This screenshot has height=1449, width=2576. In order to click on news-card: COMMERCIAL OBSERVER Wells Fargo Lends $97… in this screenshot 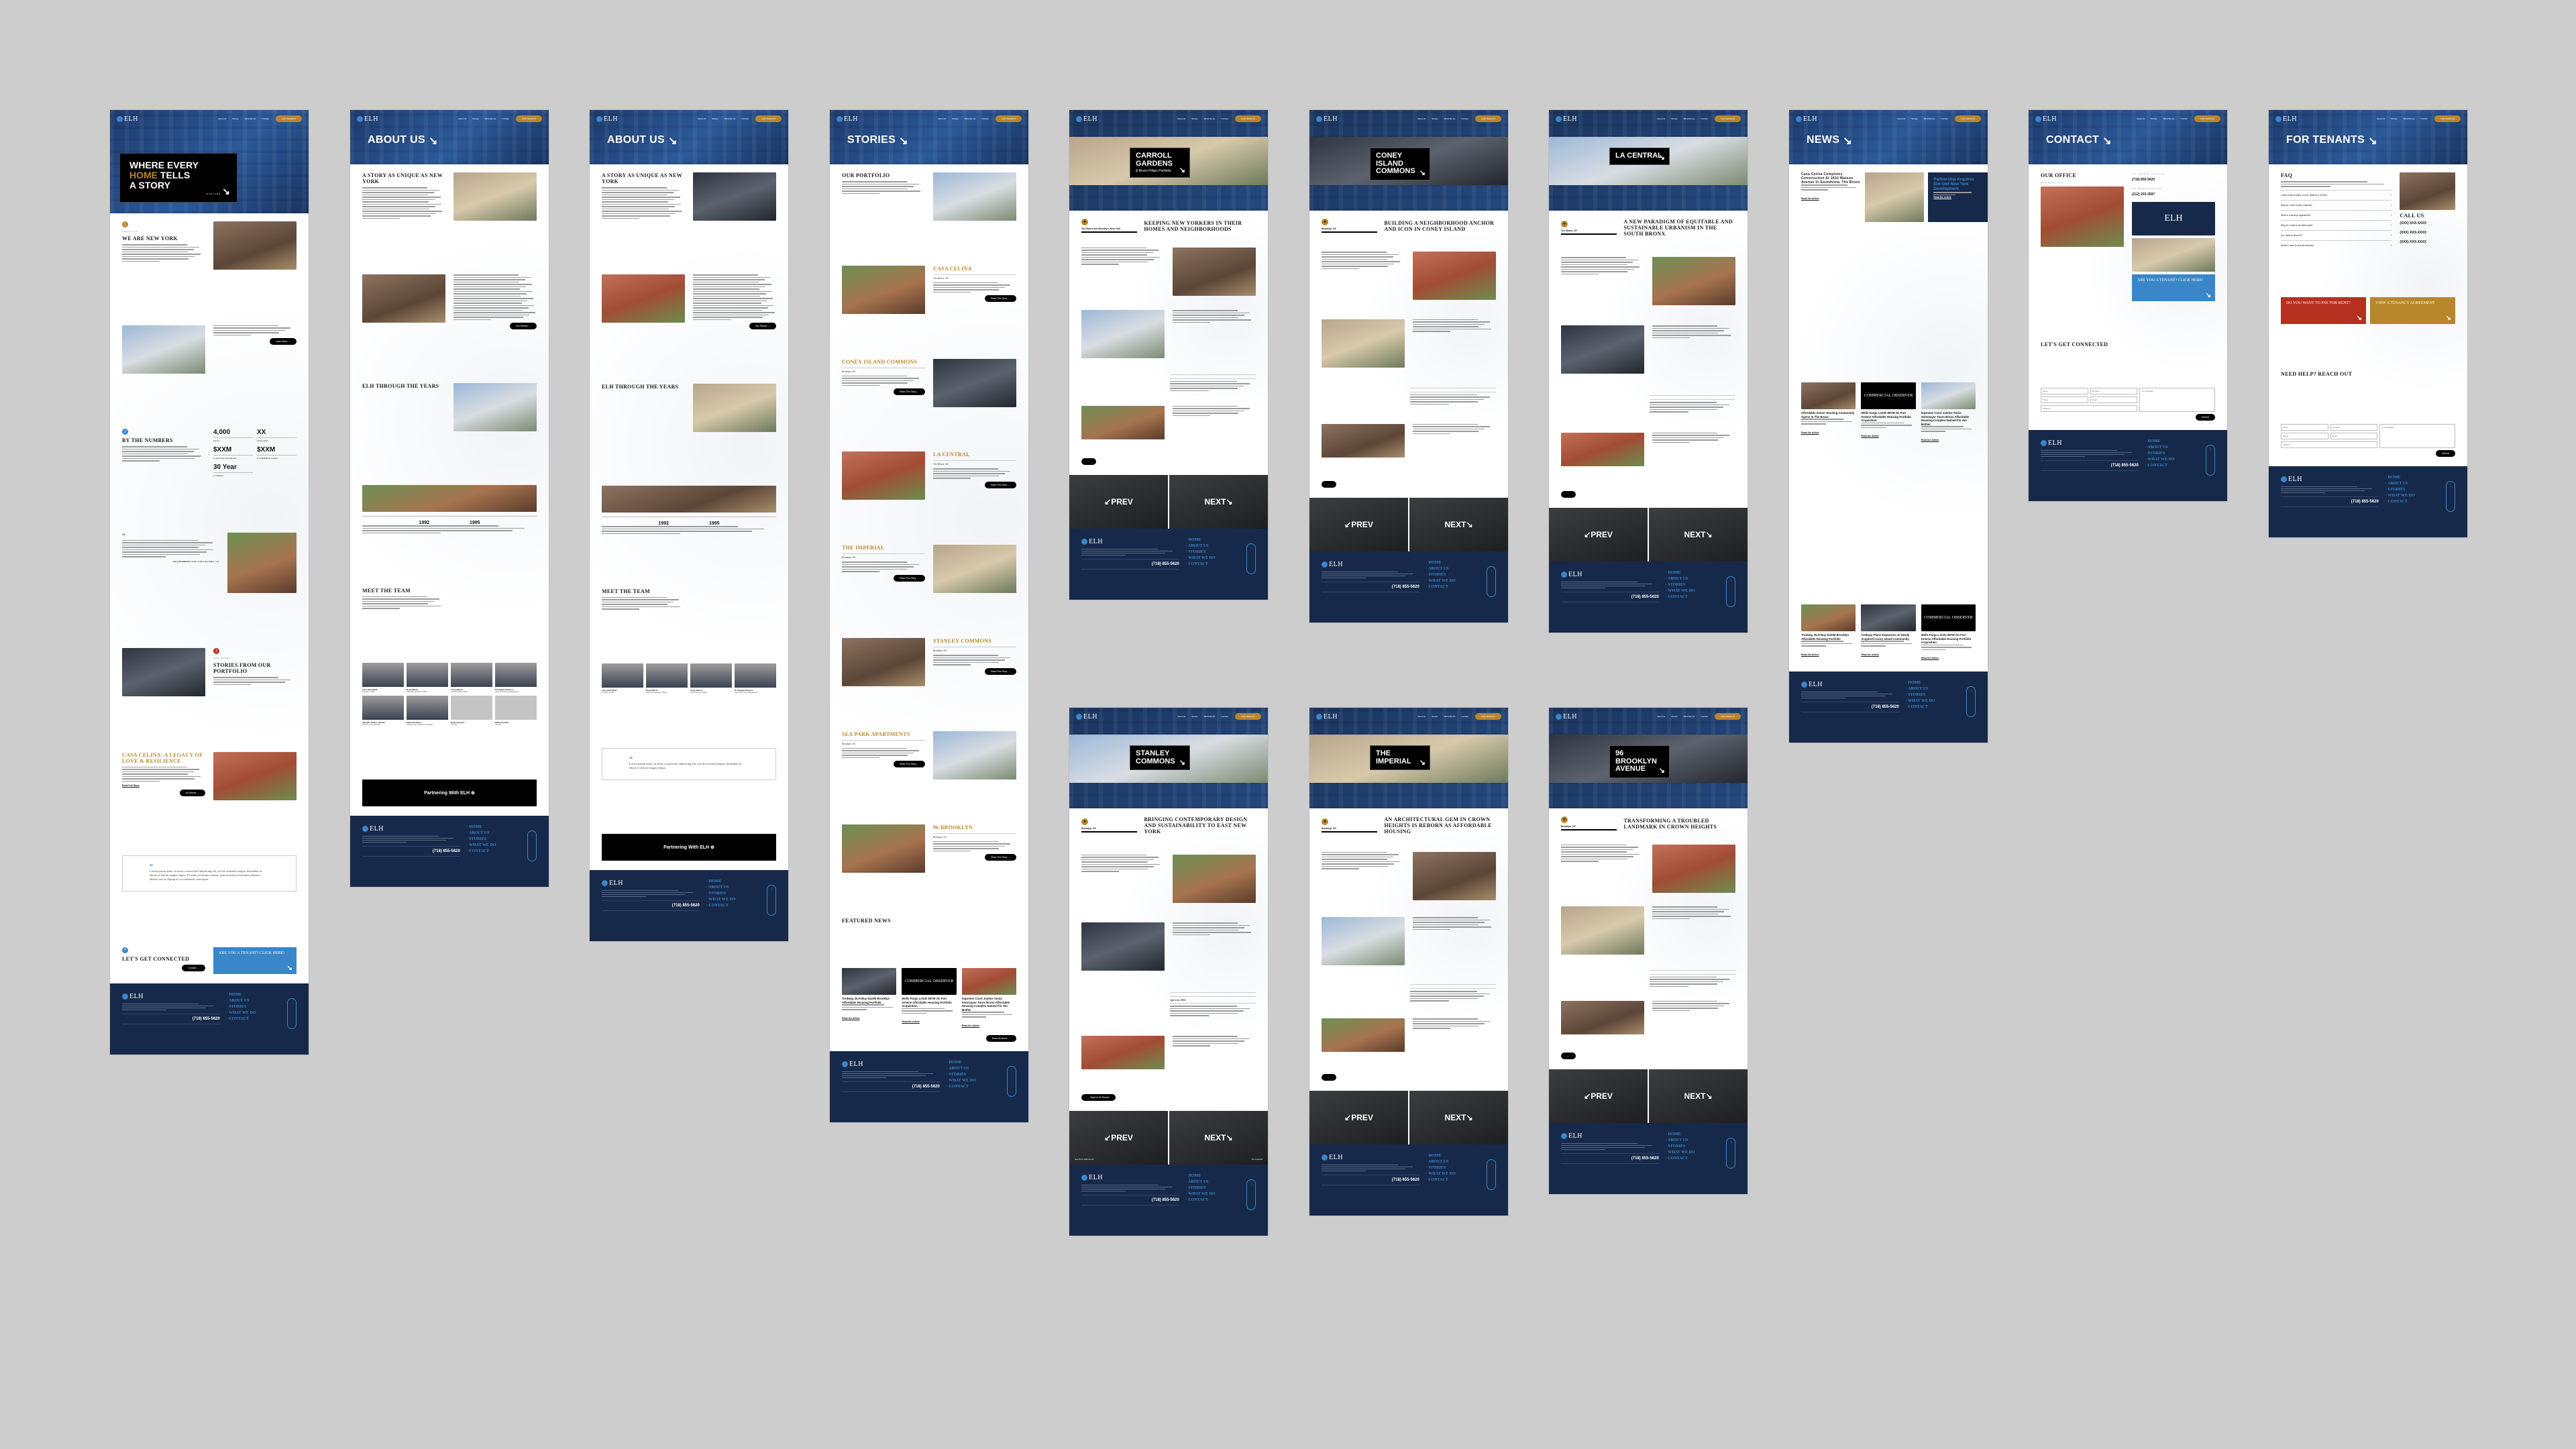, I will do `click(1888, 413)`.